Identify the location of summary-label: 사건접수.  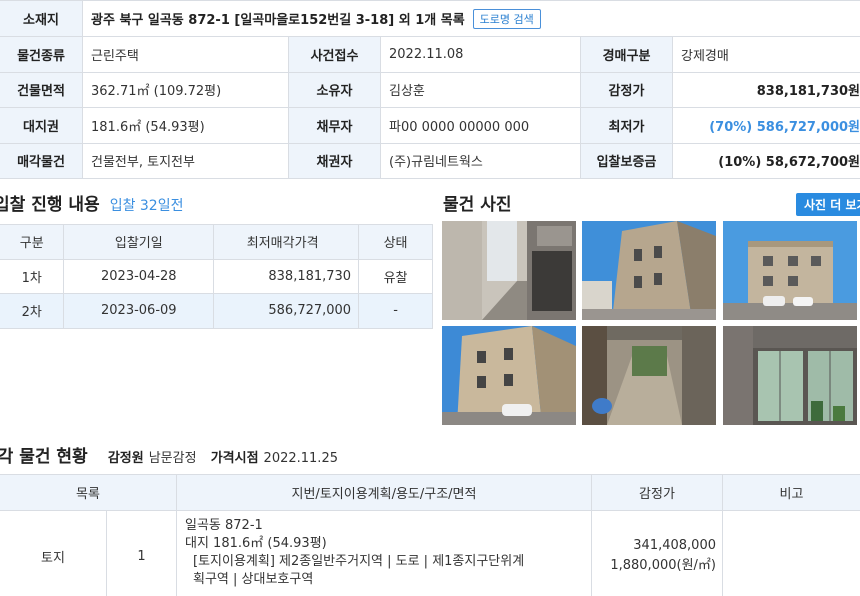
(335, 54).